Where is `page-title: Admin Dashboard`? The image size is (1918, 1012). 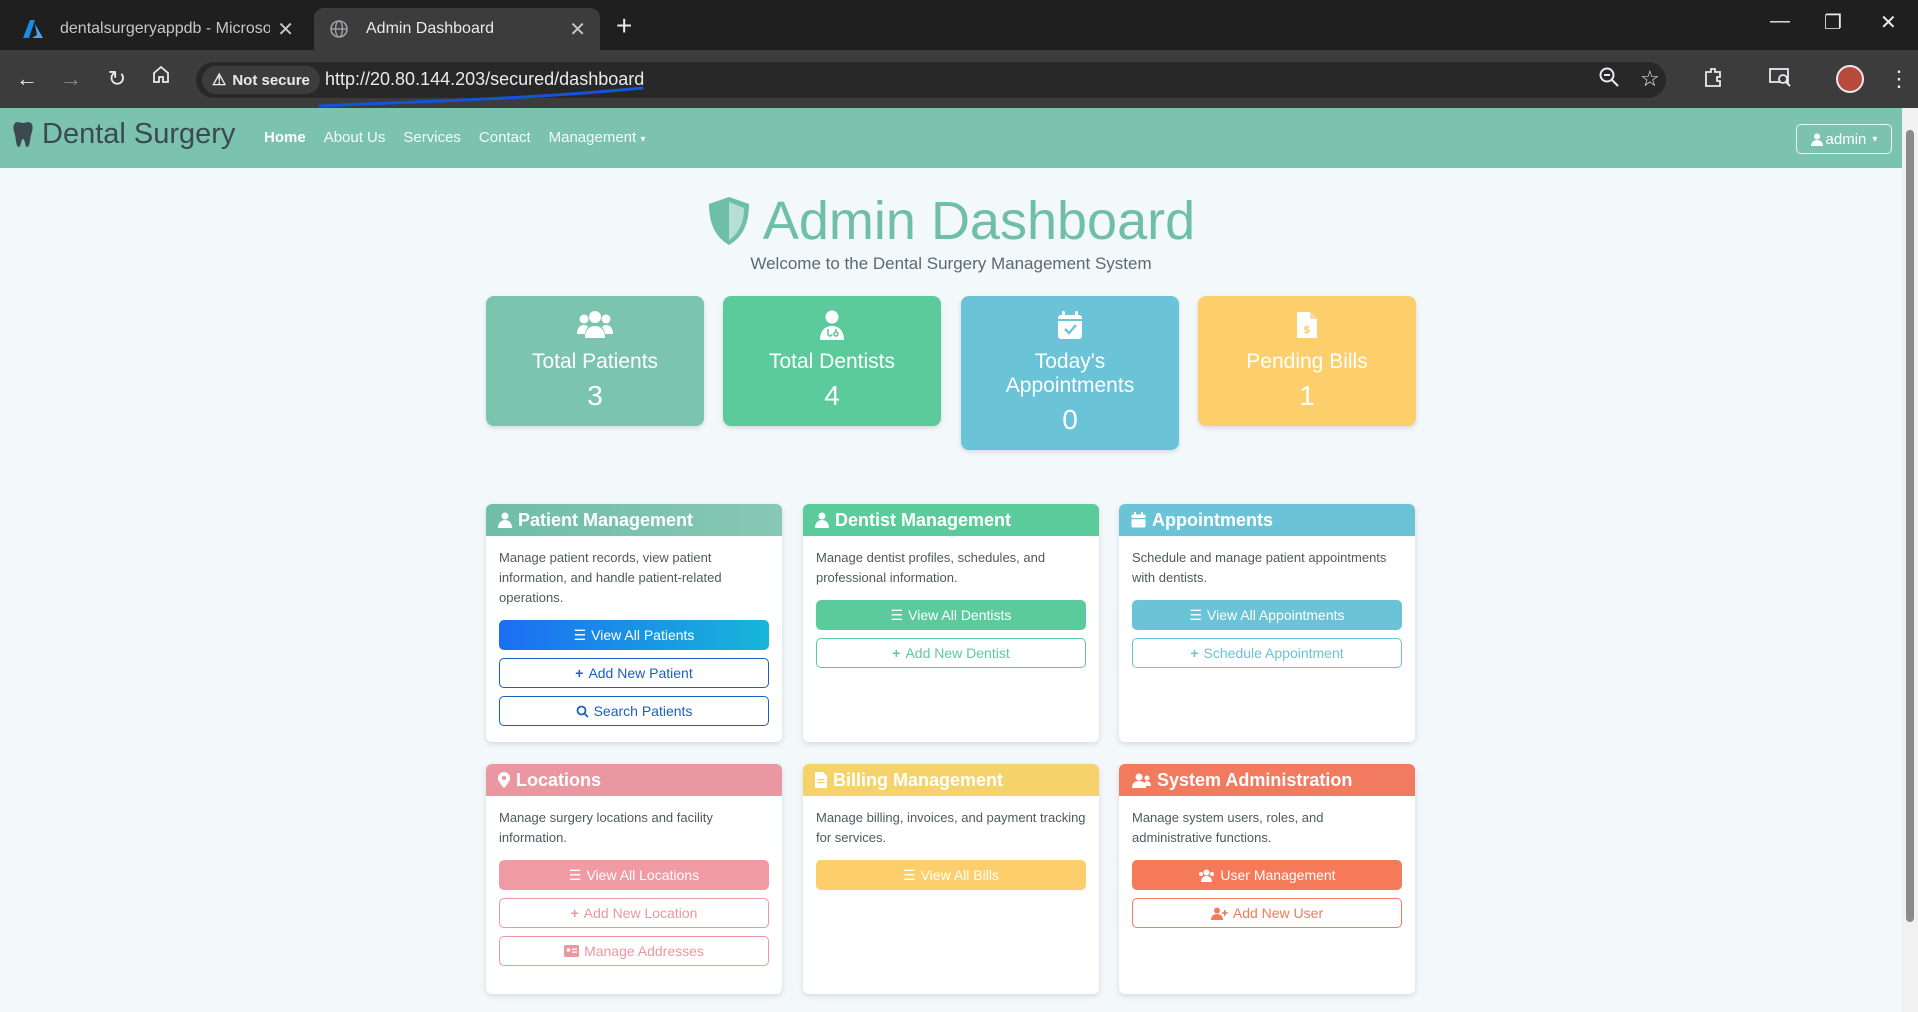 page-title: Admin Dashboard is located at coordinates (979, 221).